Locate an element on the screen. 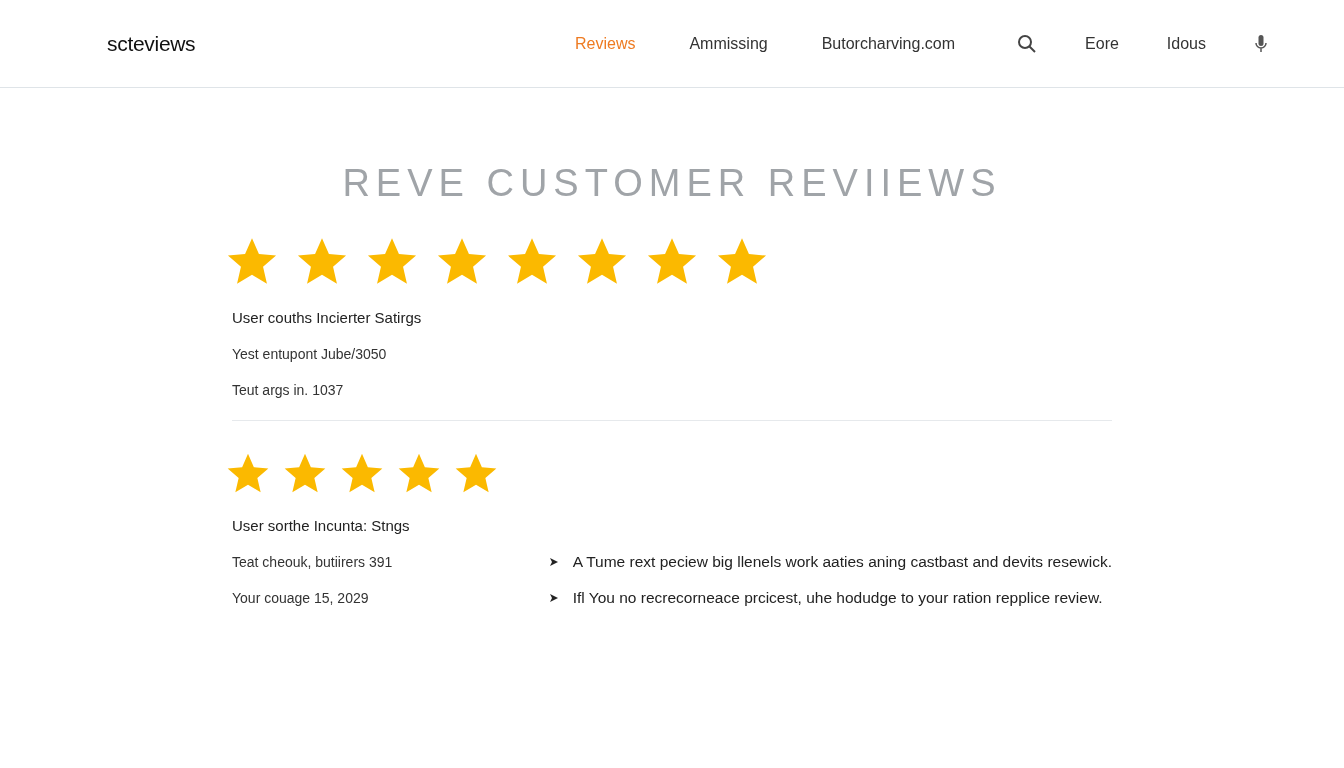 This screenshot has height=768, width=1344. page-title: REVE CUSTOMER REVIIEWS is located at coordinates (672, 183).